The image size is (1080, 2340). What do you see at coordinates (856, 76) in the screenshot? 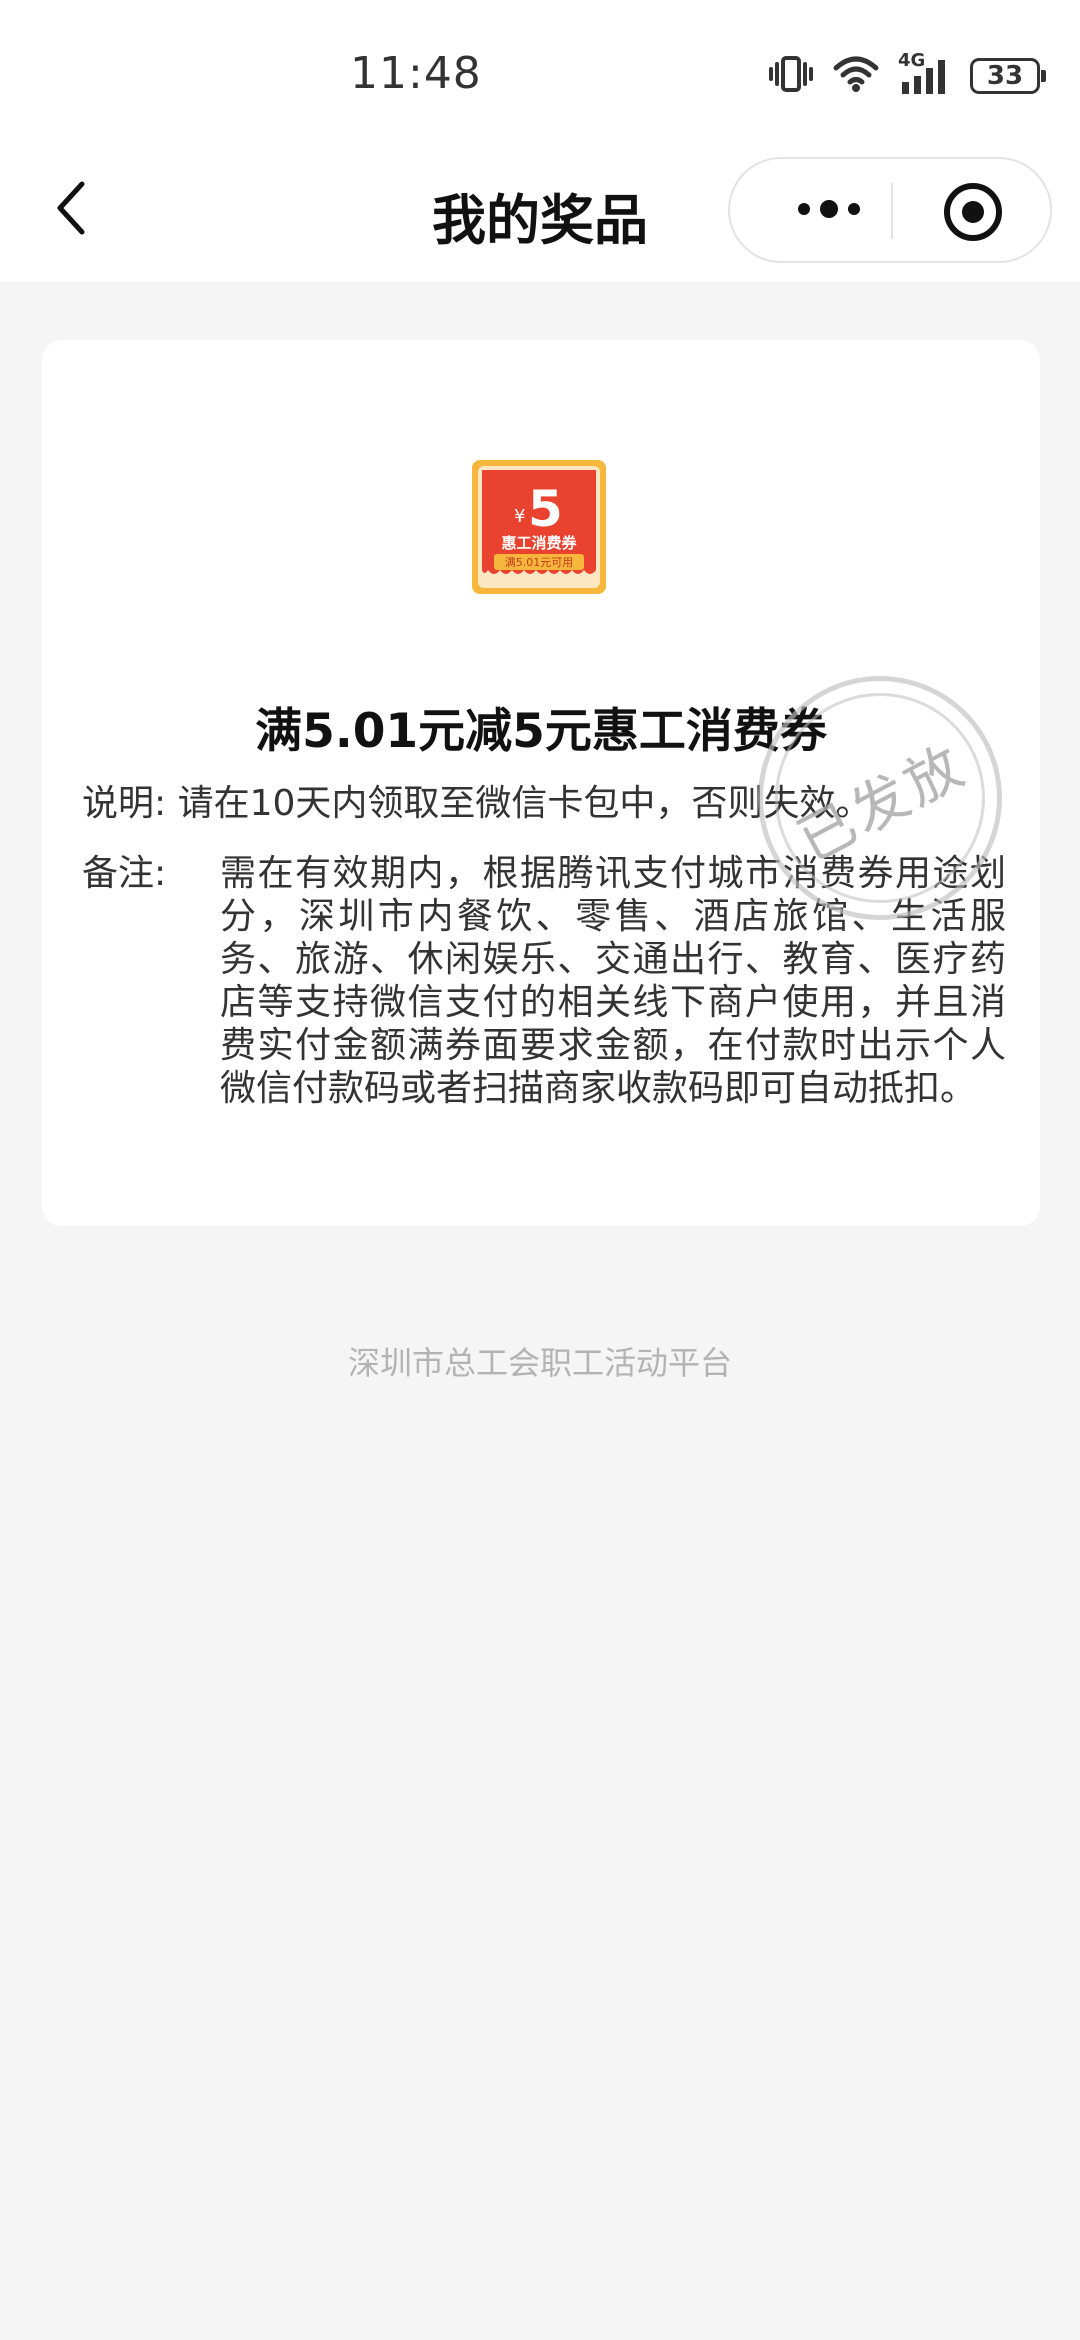
I see `wifi-icon` at bounding box center [856, 76].